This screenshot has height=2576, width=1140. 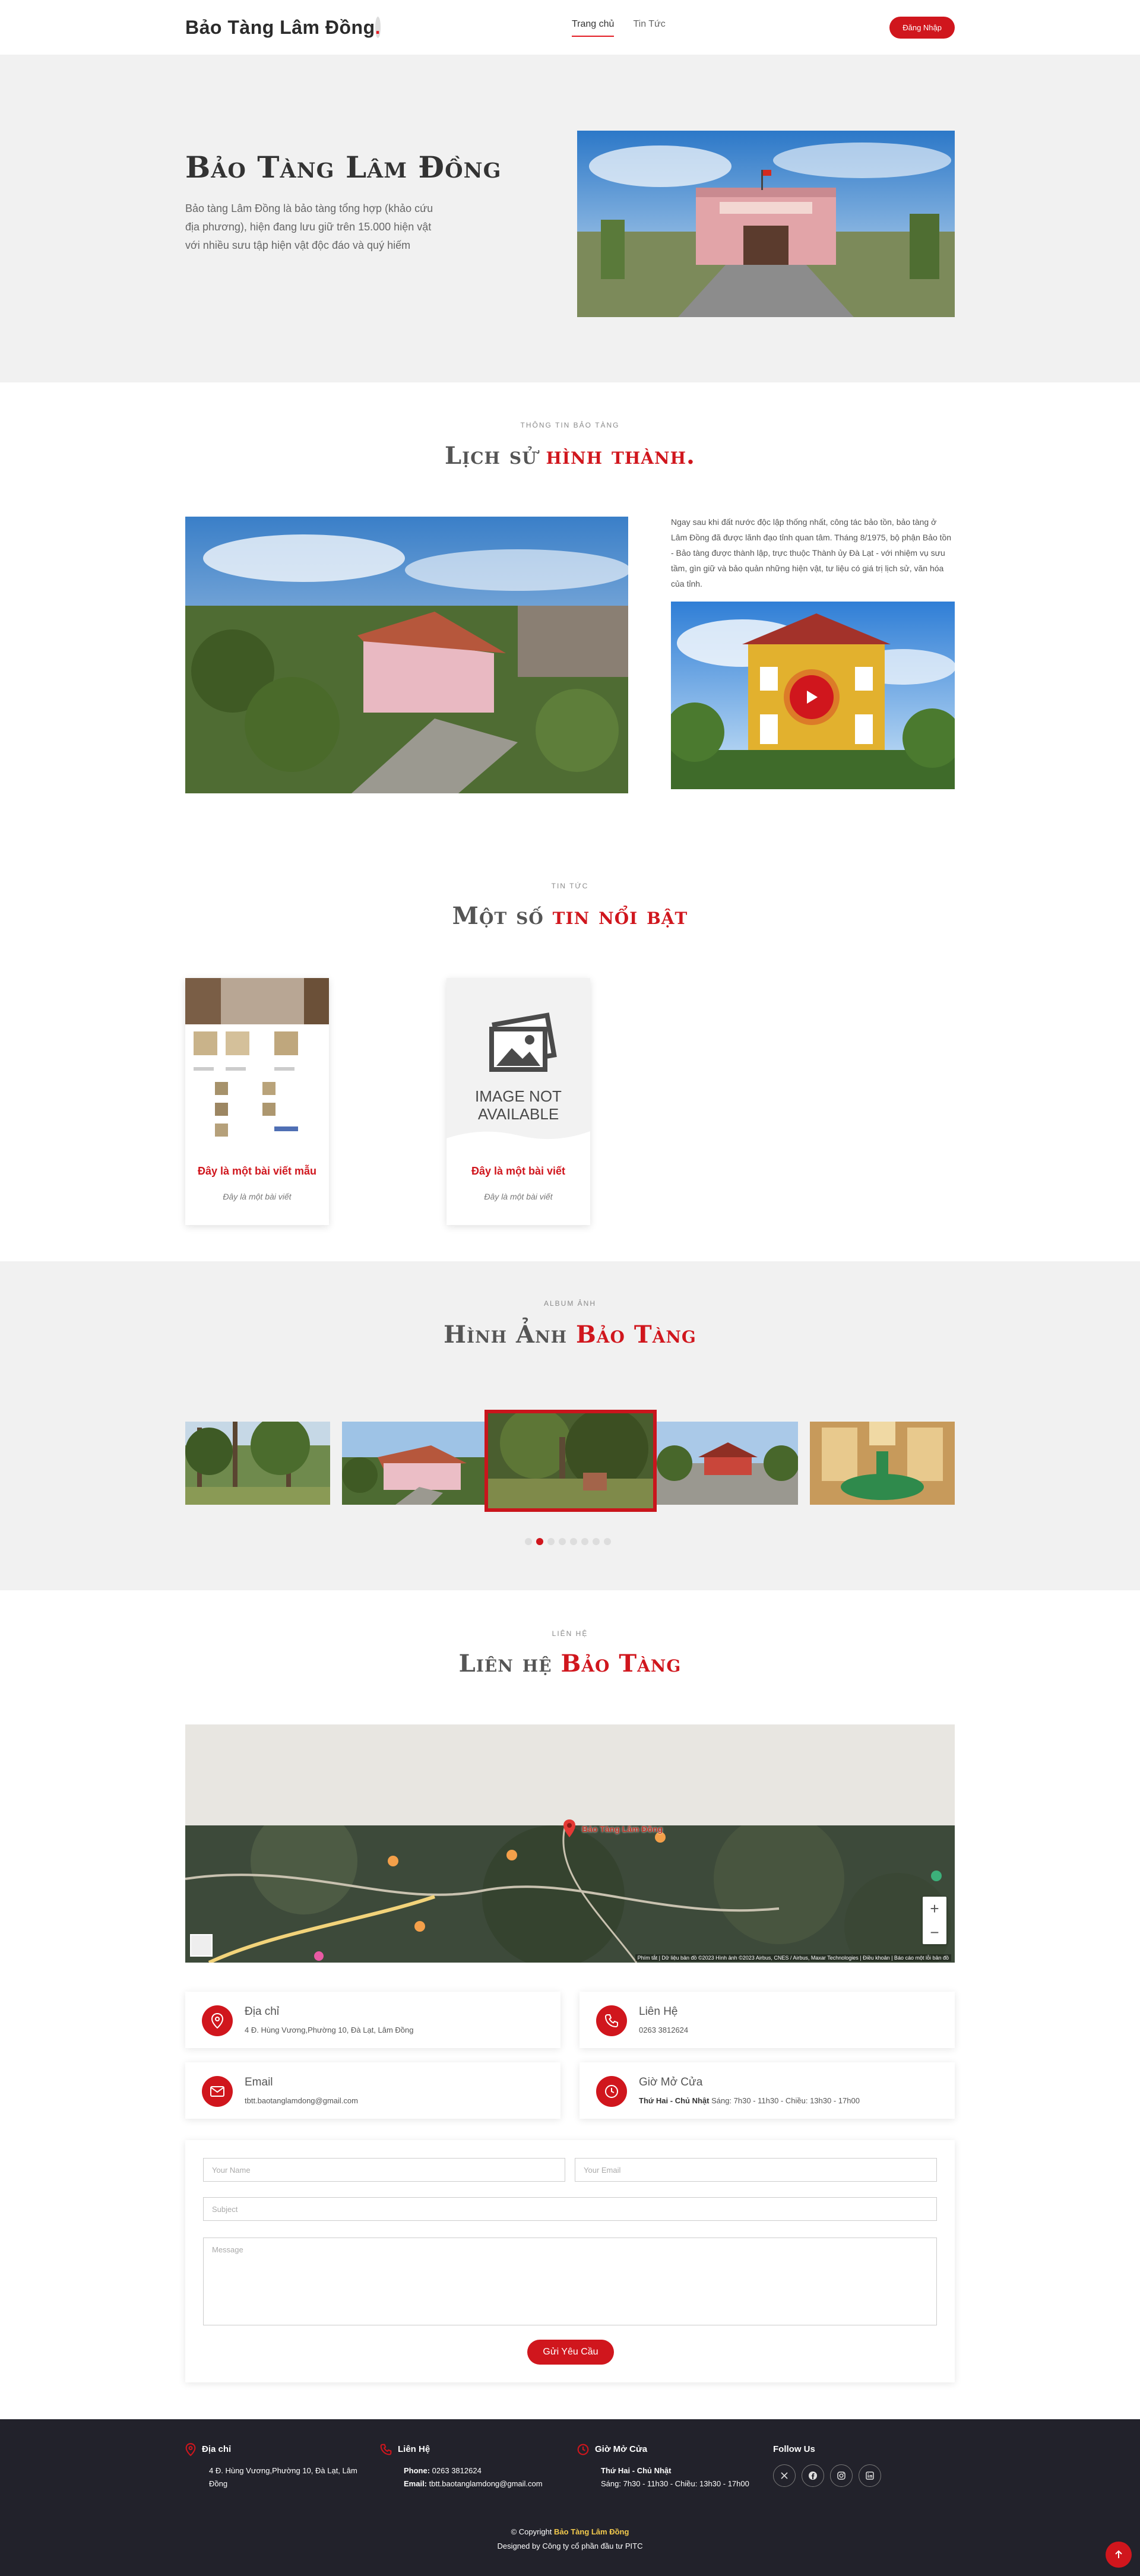 I want to click on instagram-icon, so click(x=841, y=2475).